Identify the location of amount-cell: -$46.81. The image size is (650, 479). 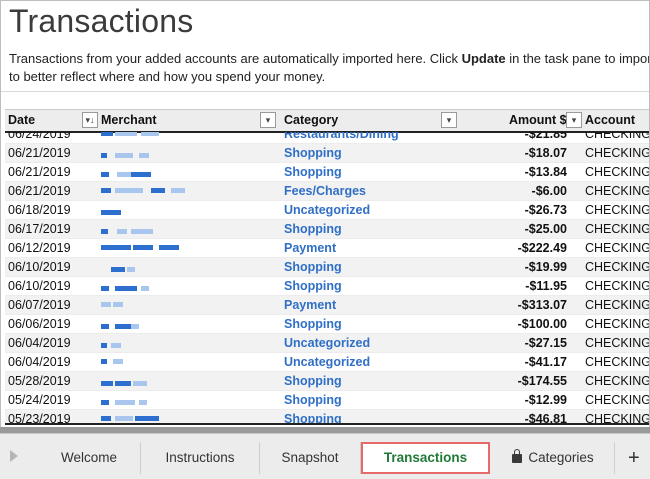
(521, 417).